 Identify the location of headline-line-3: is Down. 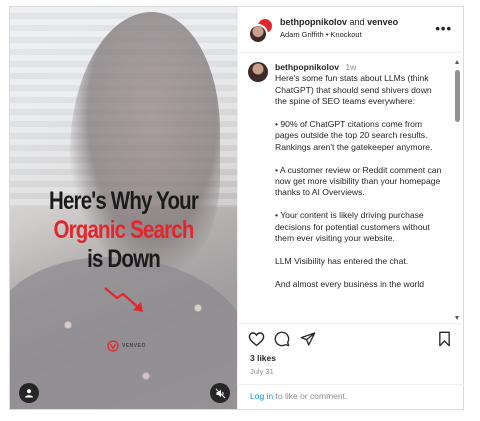
(124, 259).